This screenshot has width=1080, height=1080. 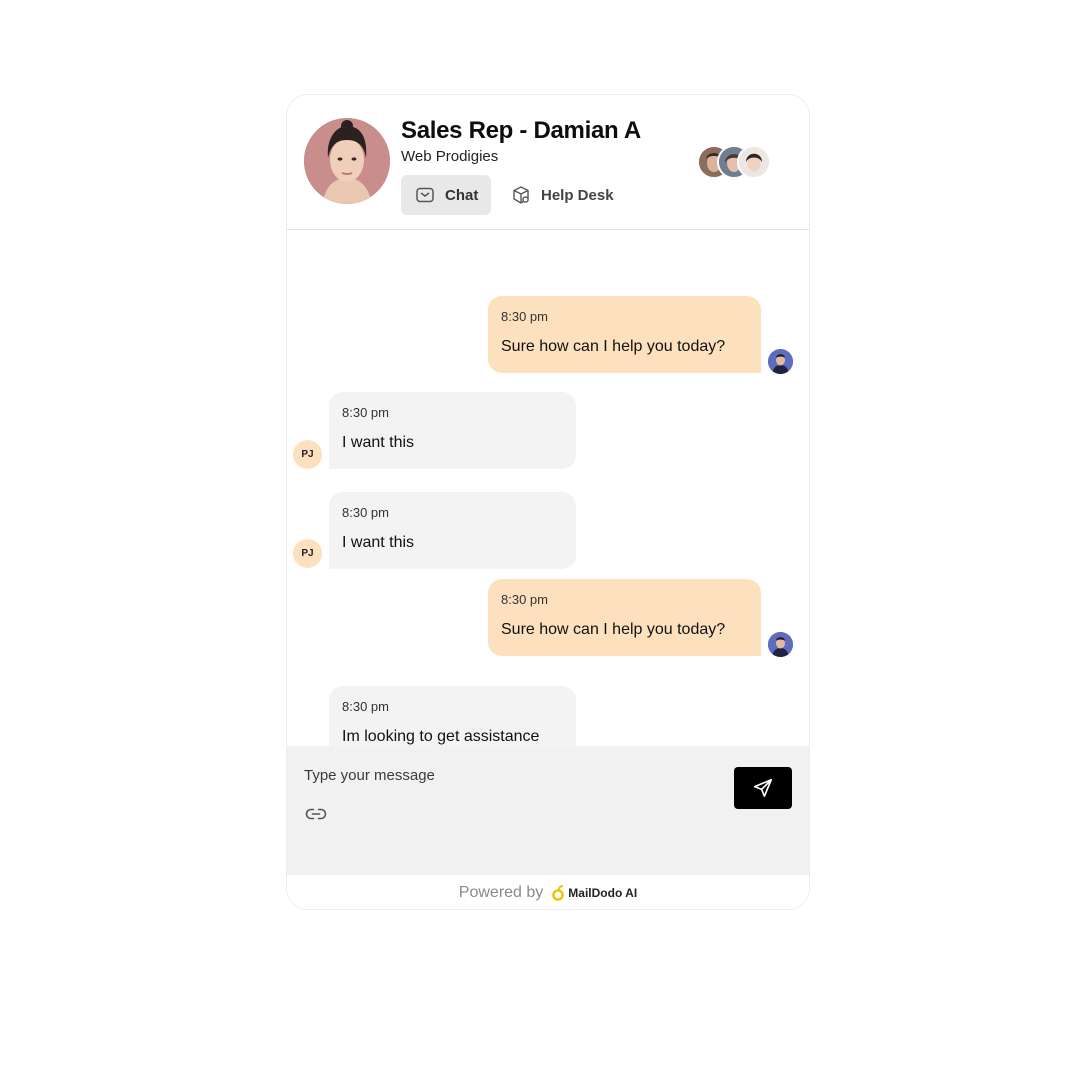 I want to click on attach-link-button, so click(x=316, y=814).